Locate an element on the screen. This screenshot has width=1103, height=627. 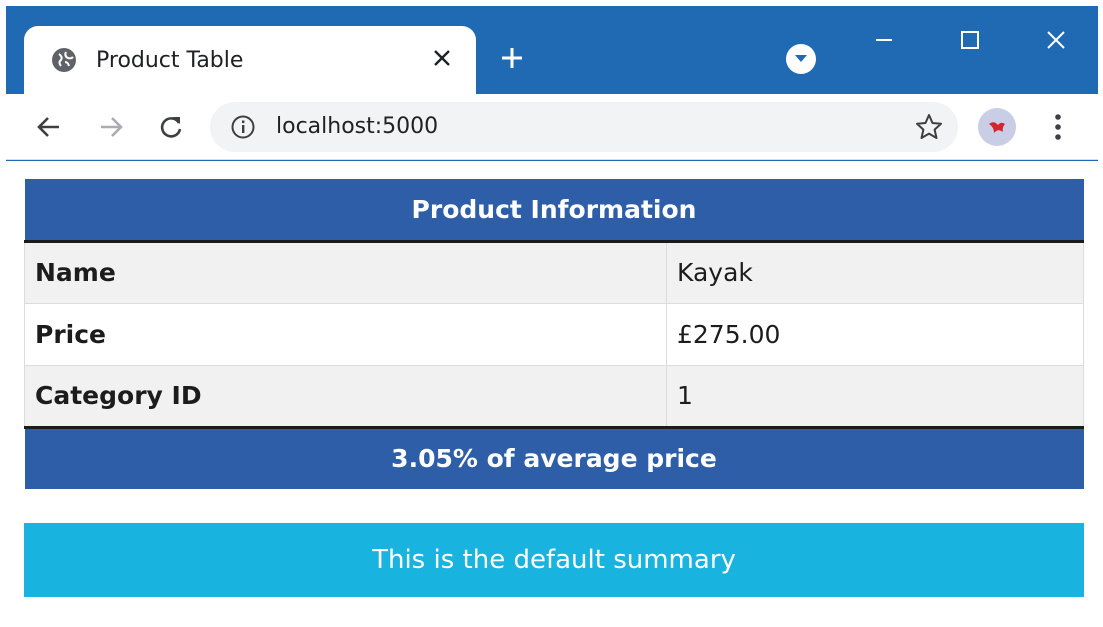
back-button is located at coordinates (49, 127).